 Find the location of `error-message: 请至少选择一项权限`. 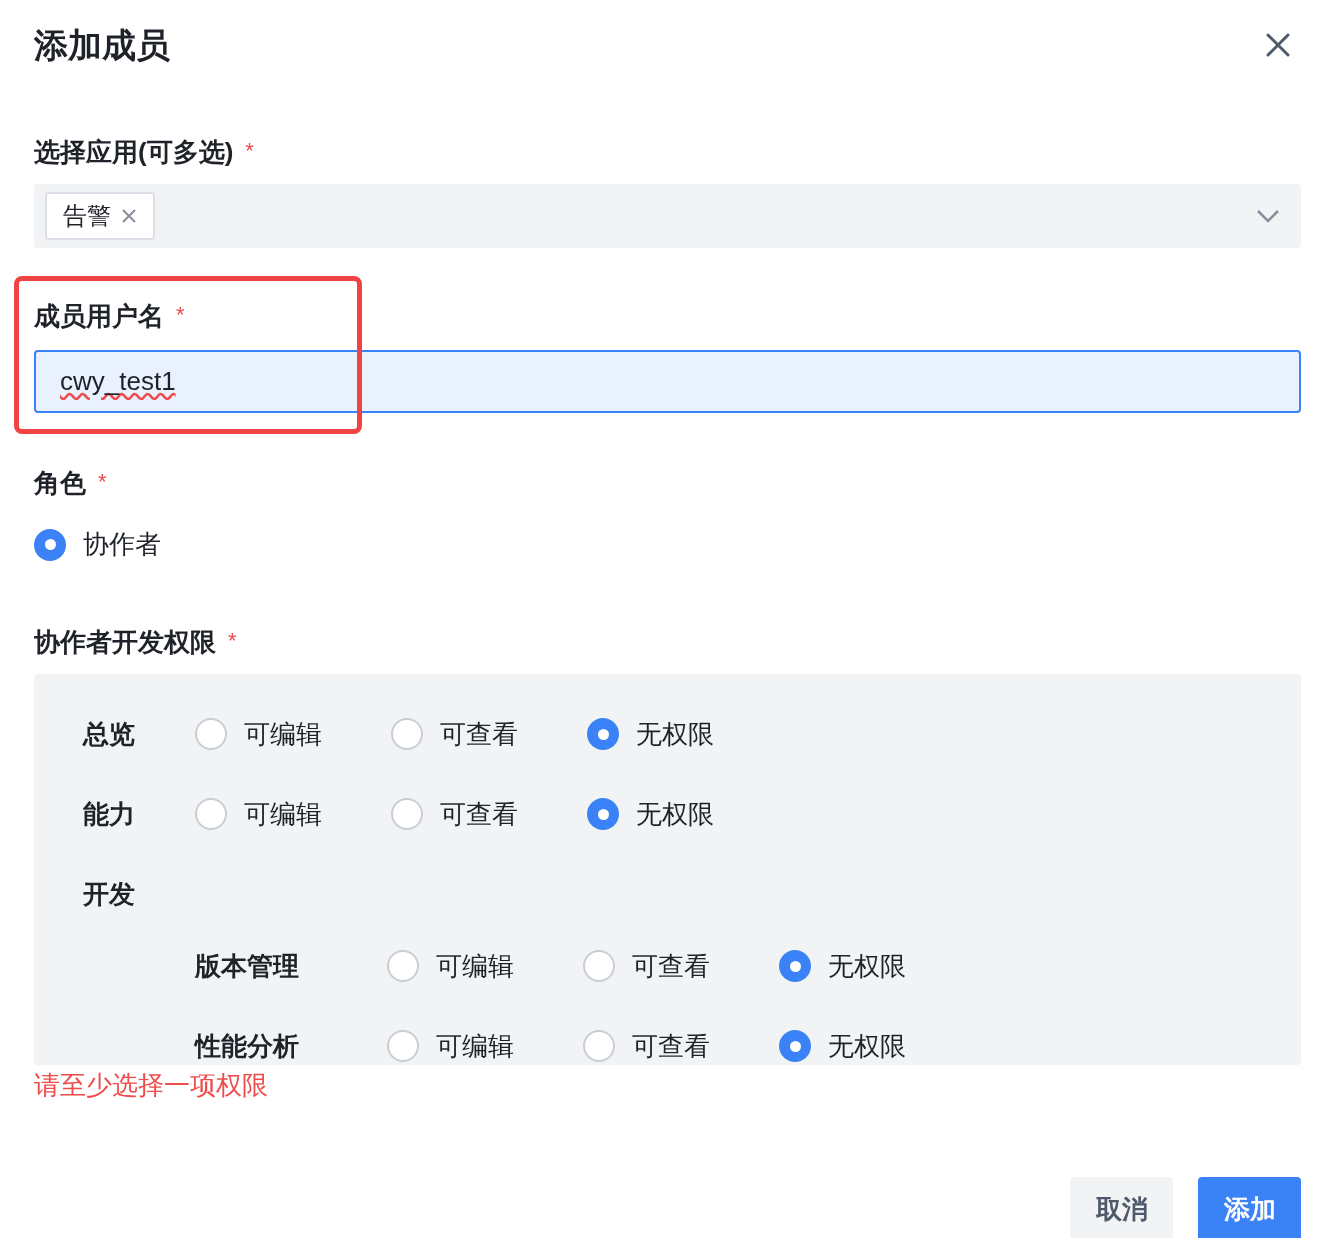

error-message: 请至少选择一项权限 is located at coordinates (151, 1085).